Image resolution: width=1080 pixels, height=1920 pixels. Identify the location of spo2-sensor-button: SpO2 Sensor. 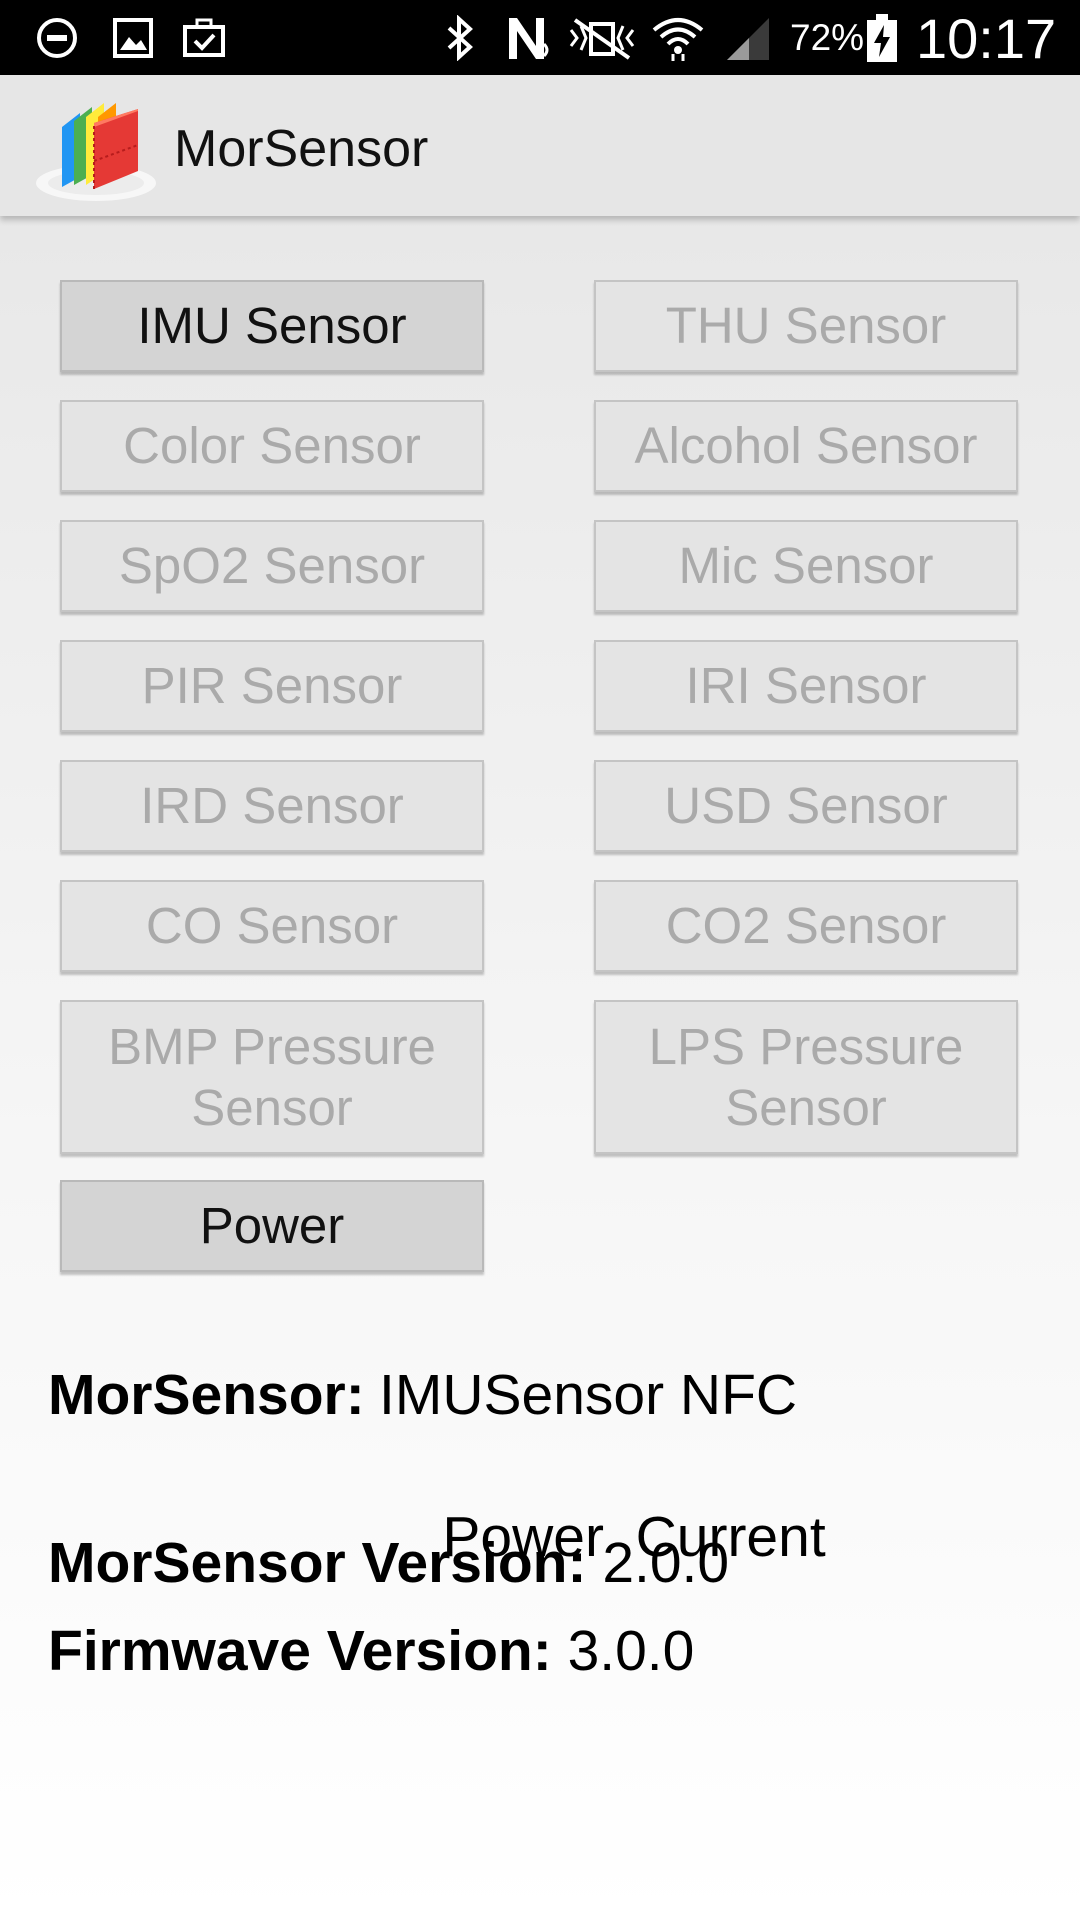
(272, 566).